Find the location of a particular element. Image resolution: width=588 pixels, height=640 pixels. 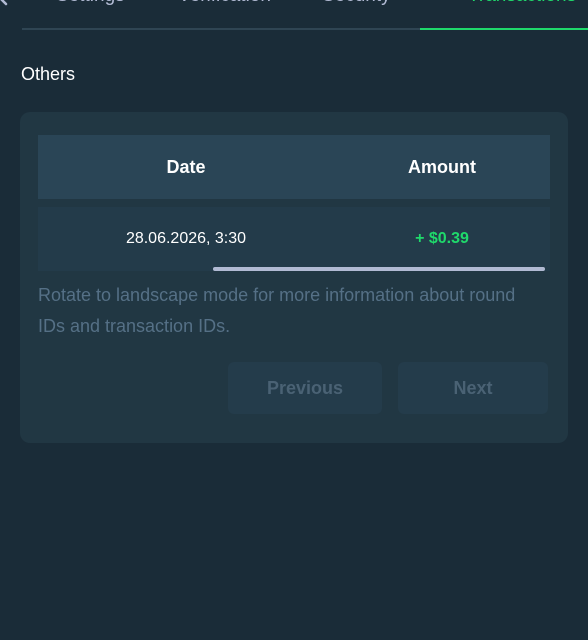

next-button: Next is located at coordinates (473, 388).